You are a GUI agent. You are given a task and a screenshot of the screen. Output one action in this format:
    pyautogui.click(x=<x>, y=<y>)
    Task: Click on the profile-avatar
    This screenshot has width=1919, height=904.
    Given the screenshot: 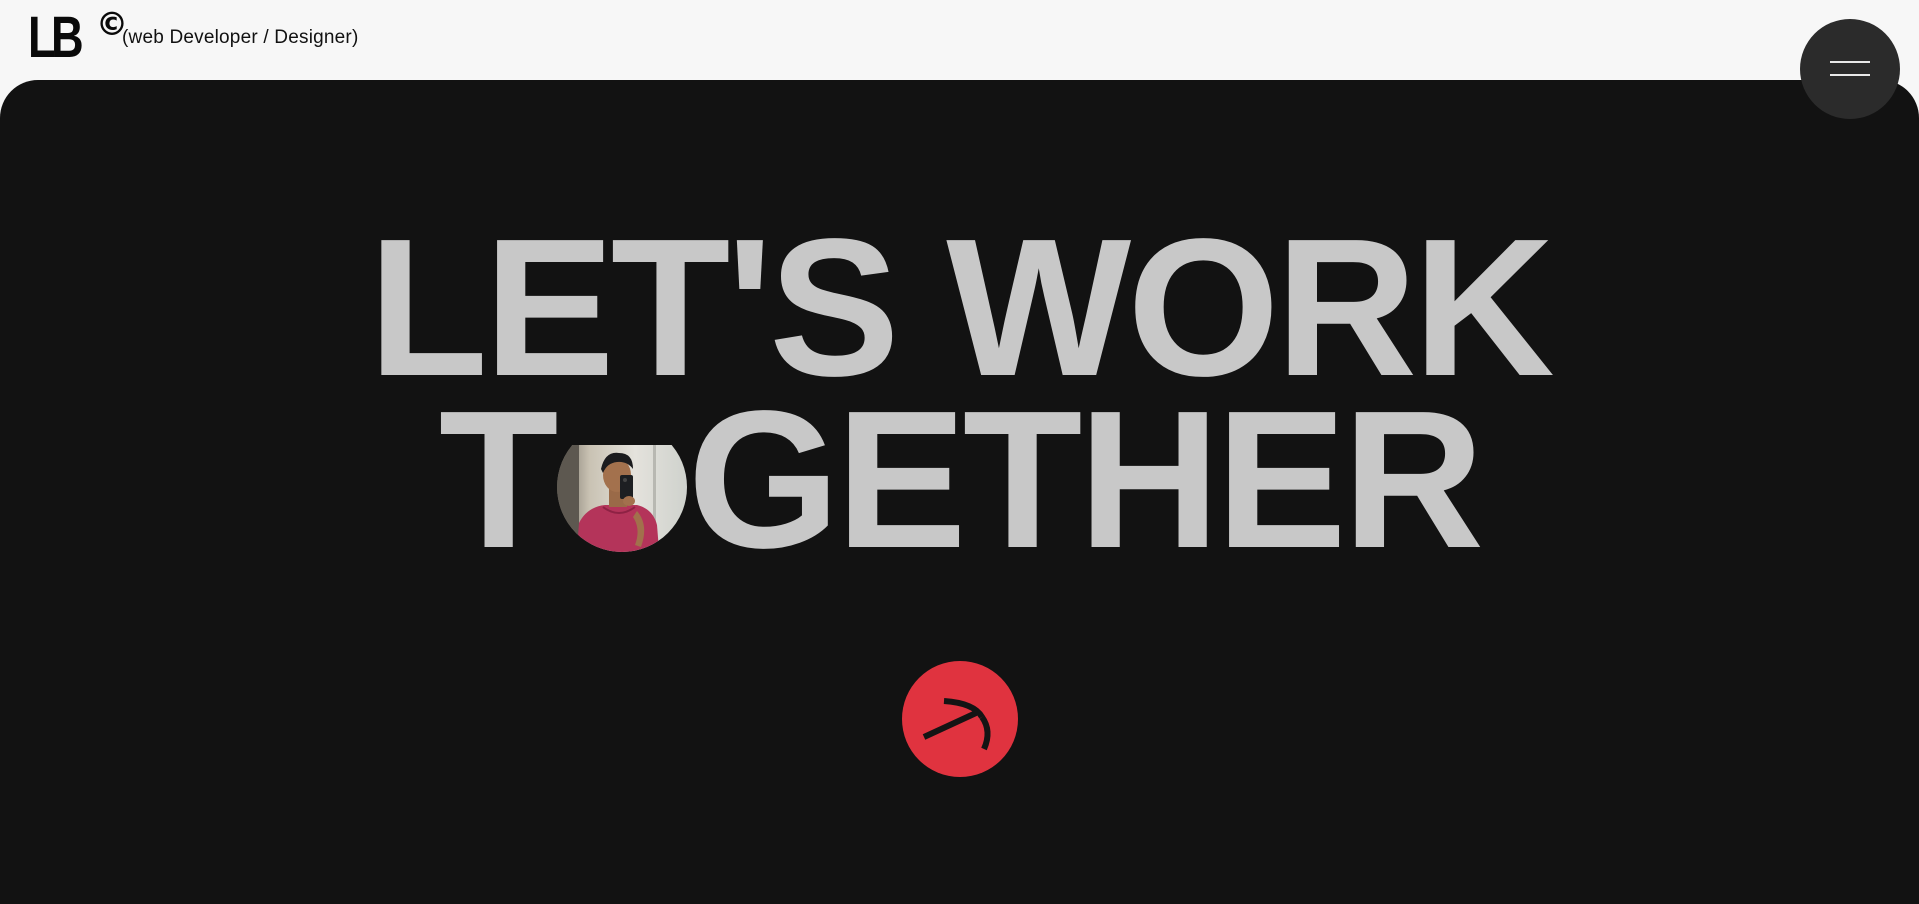 What is the action you would take?
    pyautogui.click(x=621, y=487)
    